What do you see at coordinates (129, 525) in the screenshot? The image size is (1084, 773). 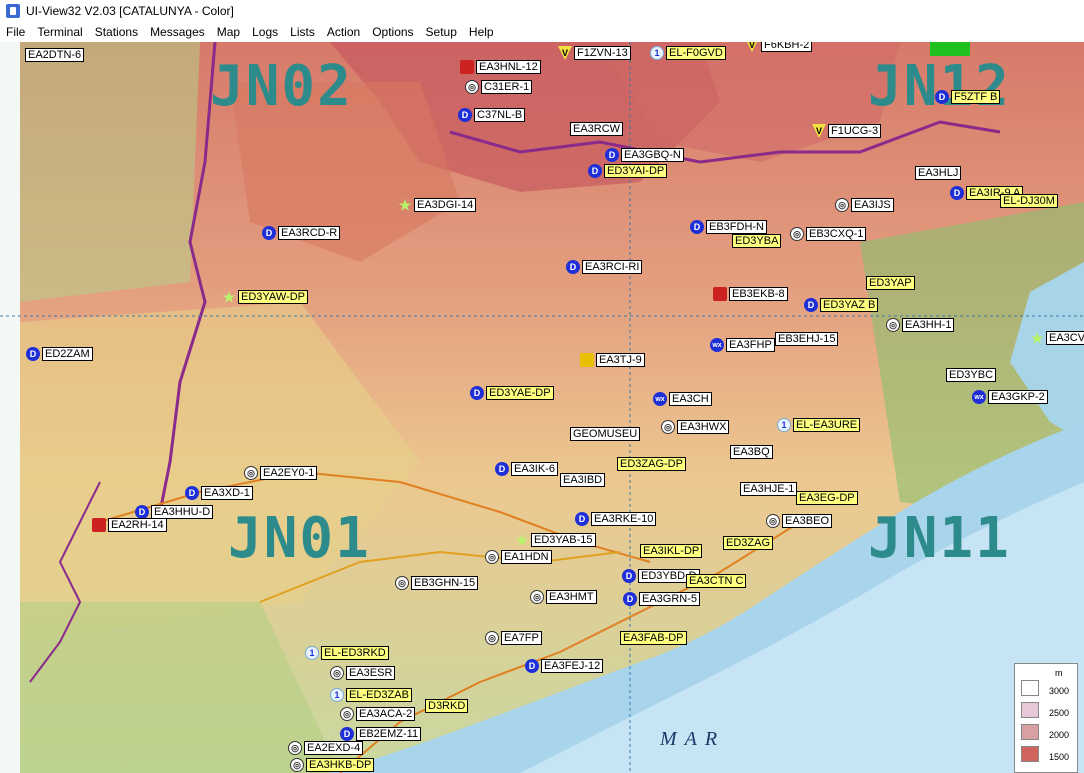 I see `station-marker: EA2RH-14` at bounding box center [129, 525].